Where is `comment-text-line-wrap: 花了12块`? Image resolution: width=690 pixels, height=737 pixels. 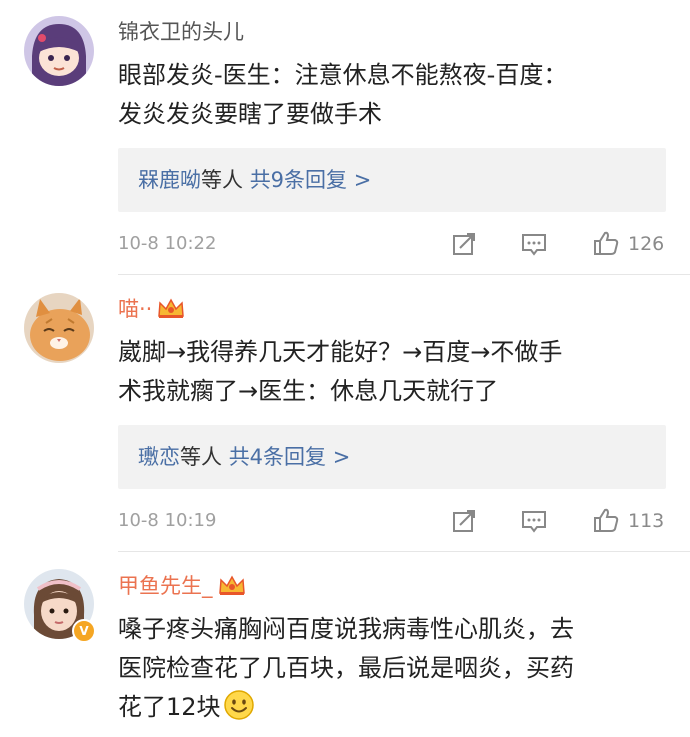 comment-text-line-wrap: 花了12块 is located at coordinates (393, 707).